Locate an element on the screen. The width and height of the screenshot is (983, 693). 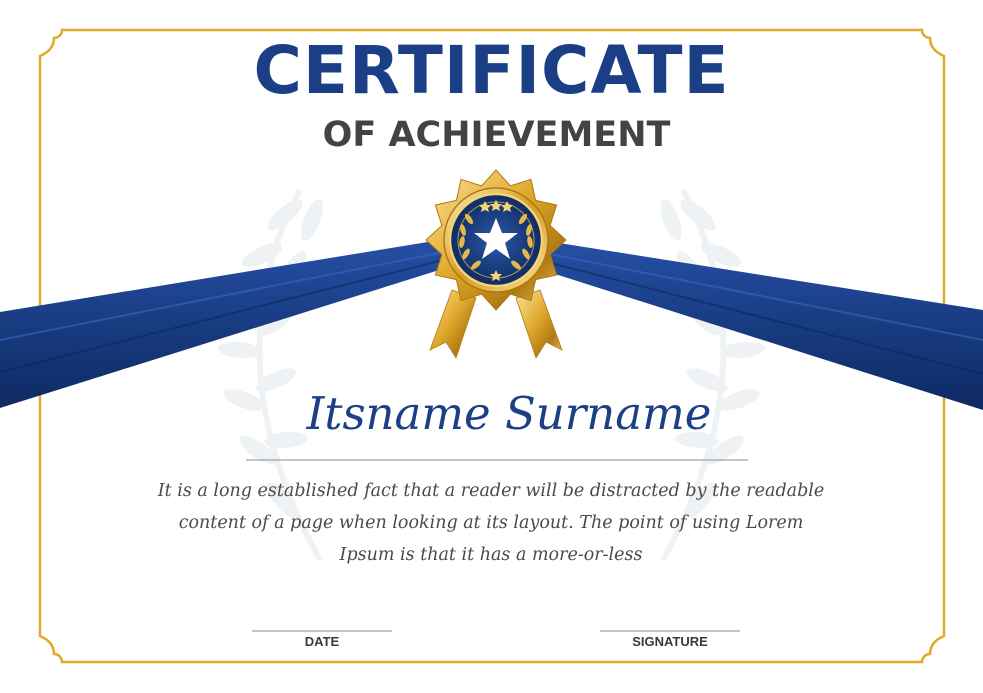
signature-label: SIGNATURE is located at coordinates (670, 641).